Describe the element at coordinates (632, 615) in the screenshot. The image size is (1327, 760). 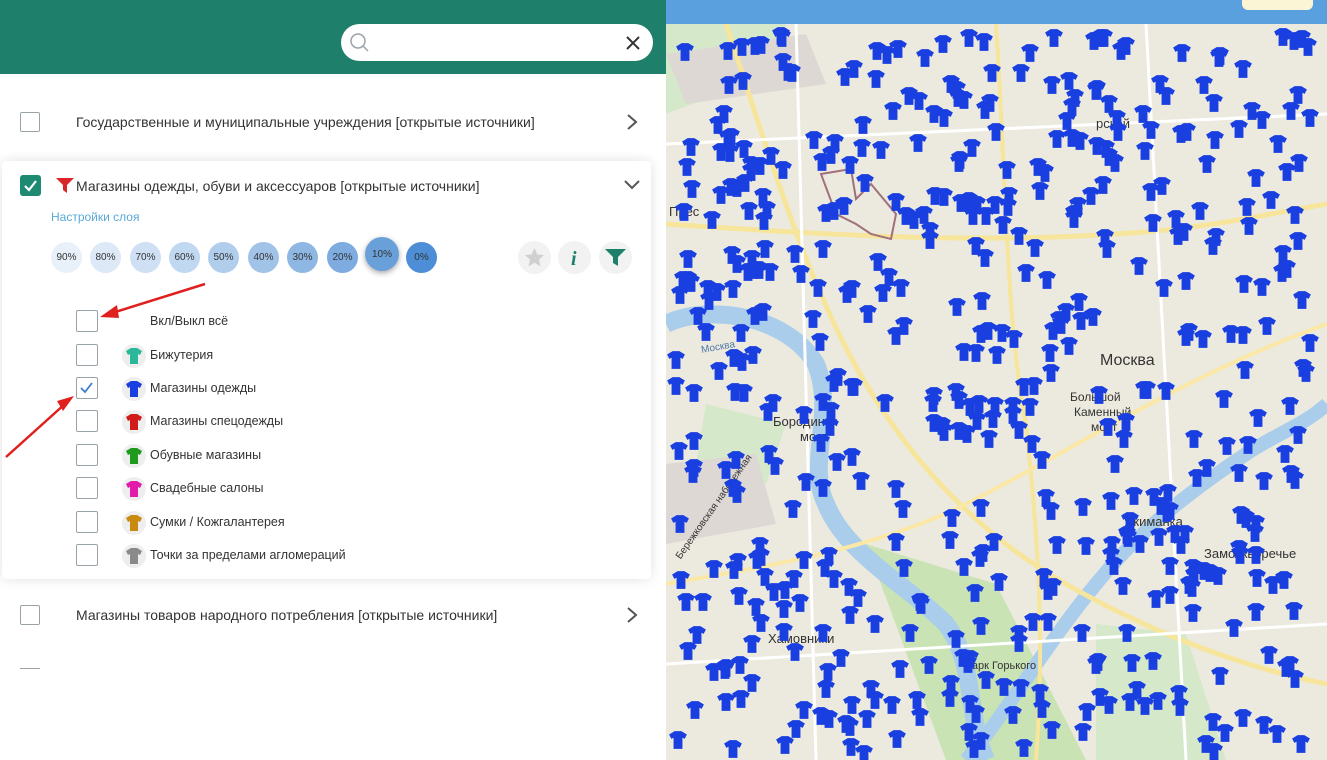
I see `chevron-right-icon` at that location.